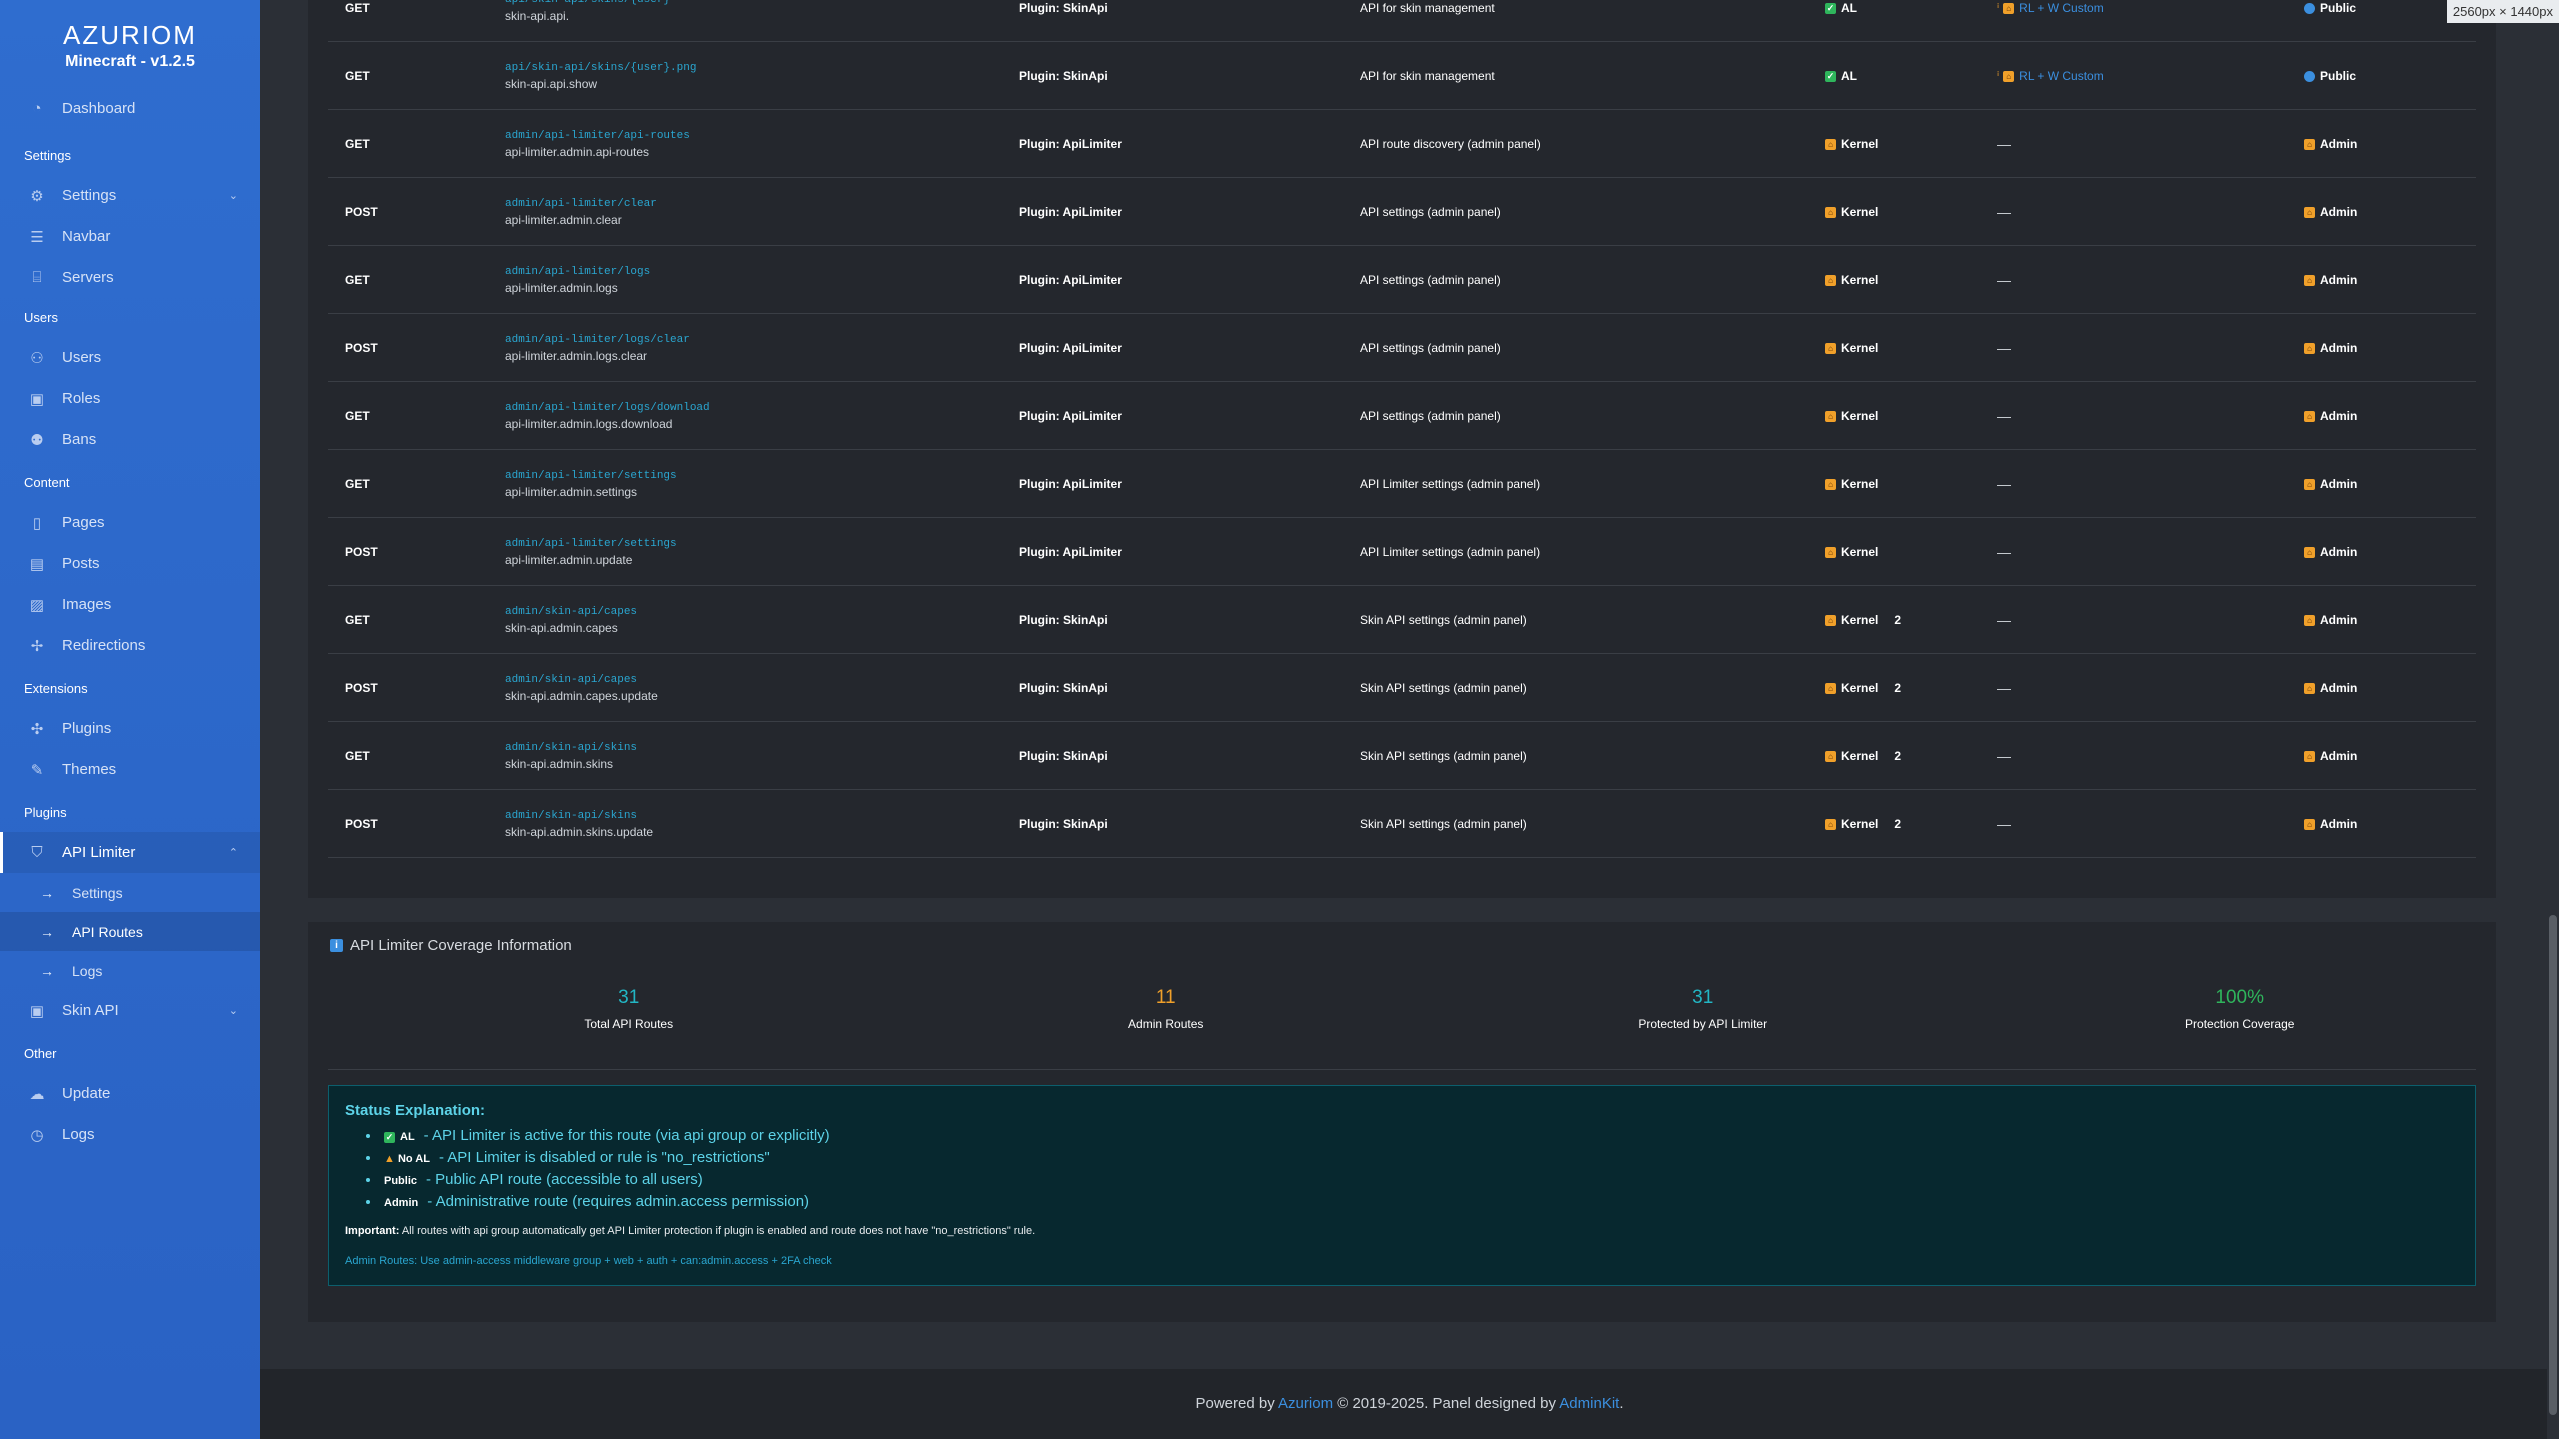  Describe the element at coordinates (1851, 552) in the screenshot. I see `route-middleware: ⌂ Kernel` at that location.